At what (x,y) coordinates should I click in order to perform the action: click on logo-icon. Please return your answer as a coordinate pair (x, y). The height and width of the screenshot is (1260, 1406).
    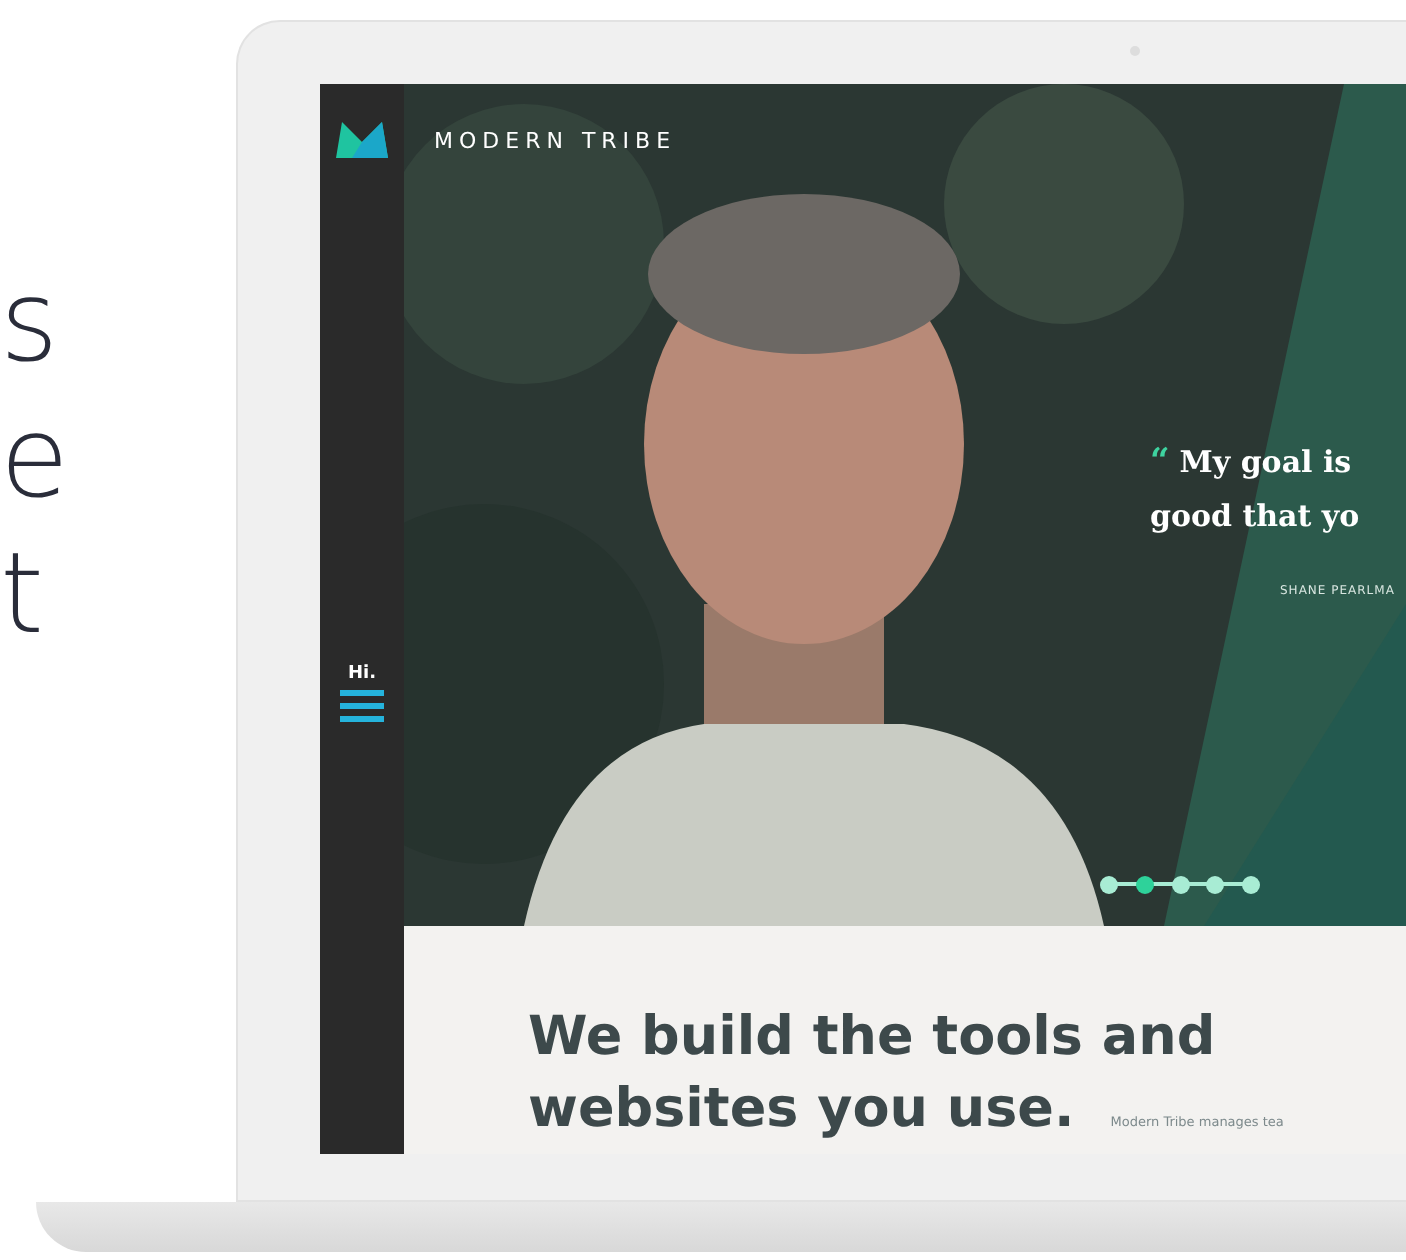
    Looking at the image, I should click on (362, 138).